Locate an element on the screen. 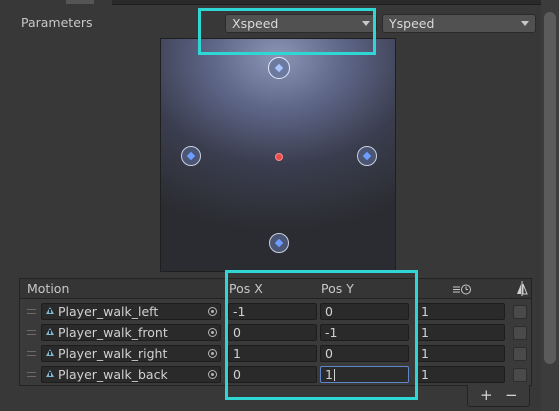 Image resolution: width=559 pixels, height=411 pixels. motion-column-header: Motion is located at coordinates (48, 288).